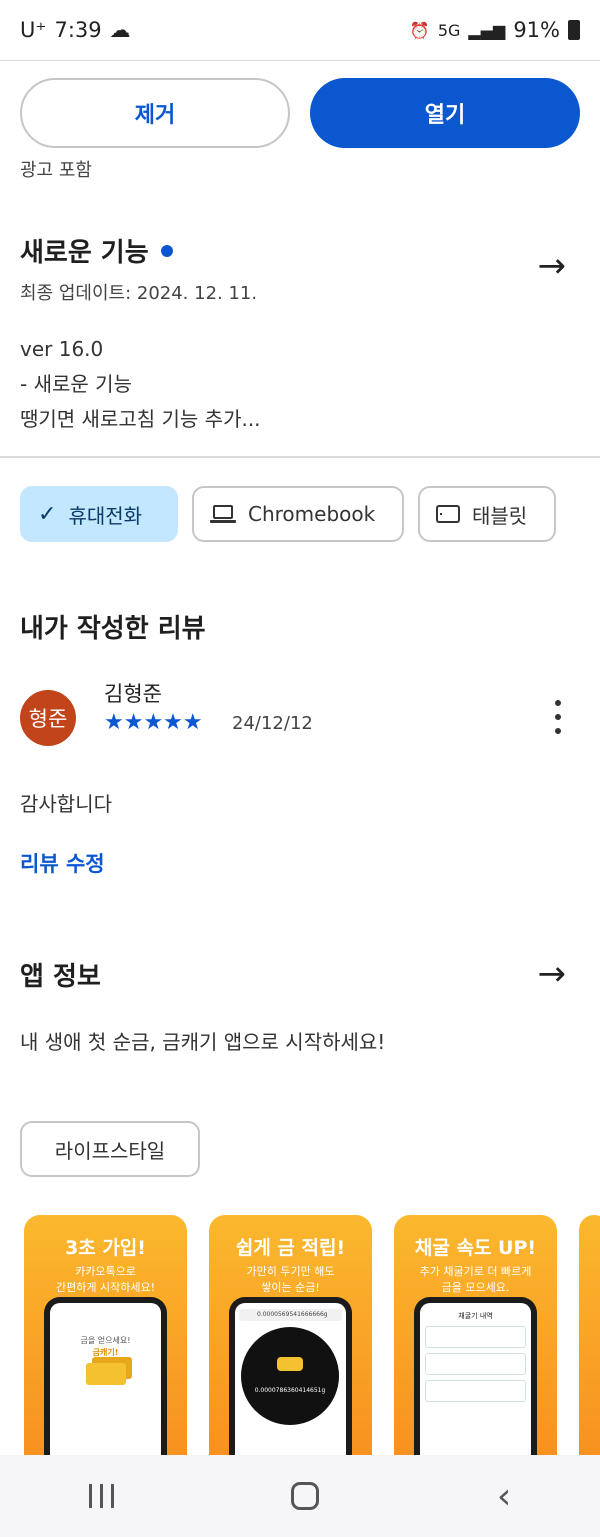 This screenshot has height=1537, width=600. What do you see at coordinates (62, 863) in the screenshot?
I see `edit-review-link: 리뷰 수정` at bounding box center [62, 863].